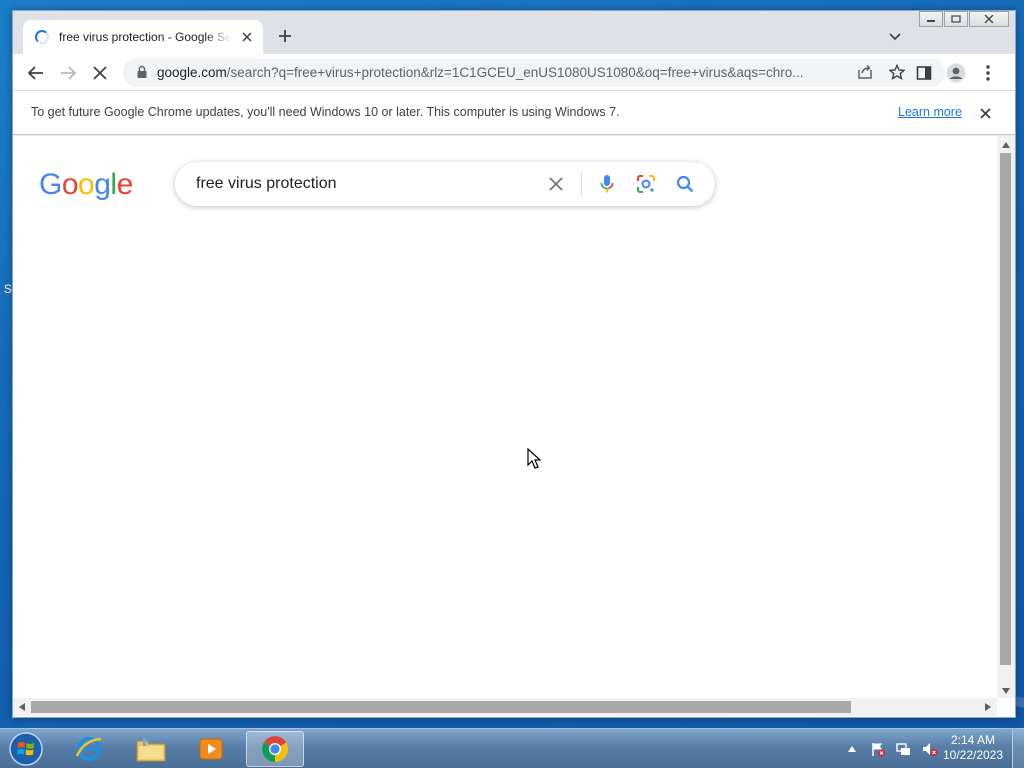 This screenshot has height=768, width=1024. Describe the element at coordinates (192, 72) in the screenshot. I see `url-host: google.com` at that location.